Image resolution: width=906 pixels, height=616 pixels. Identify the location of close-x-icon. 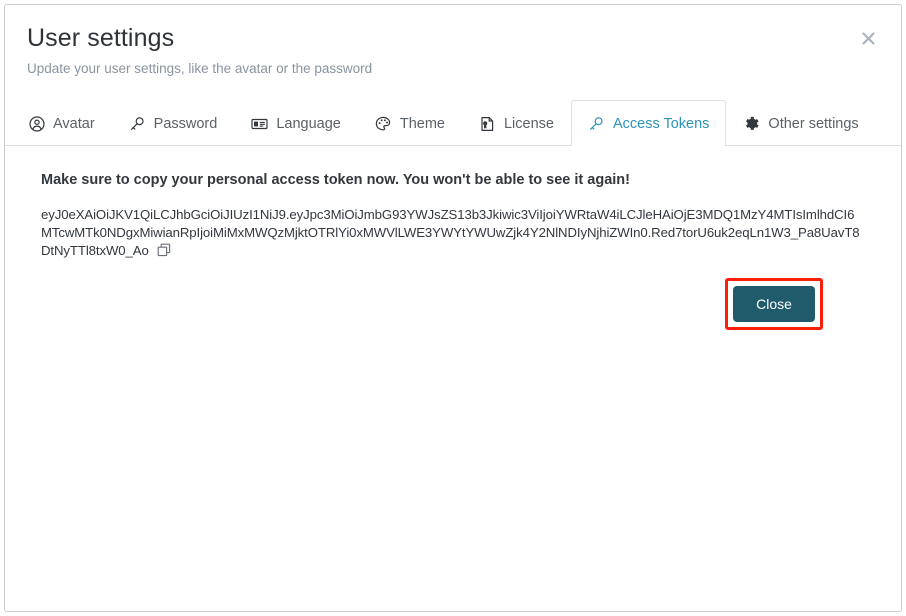
(868, 38).